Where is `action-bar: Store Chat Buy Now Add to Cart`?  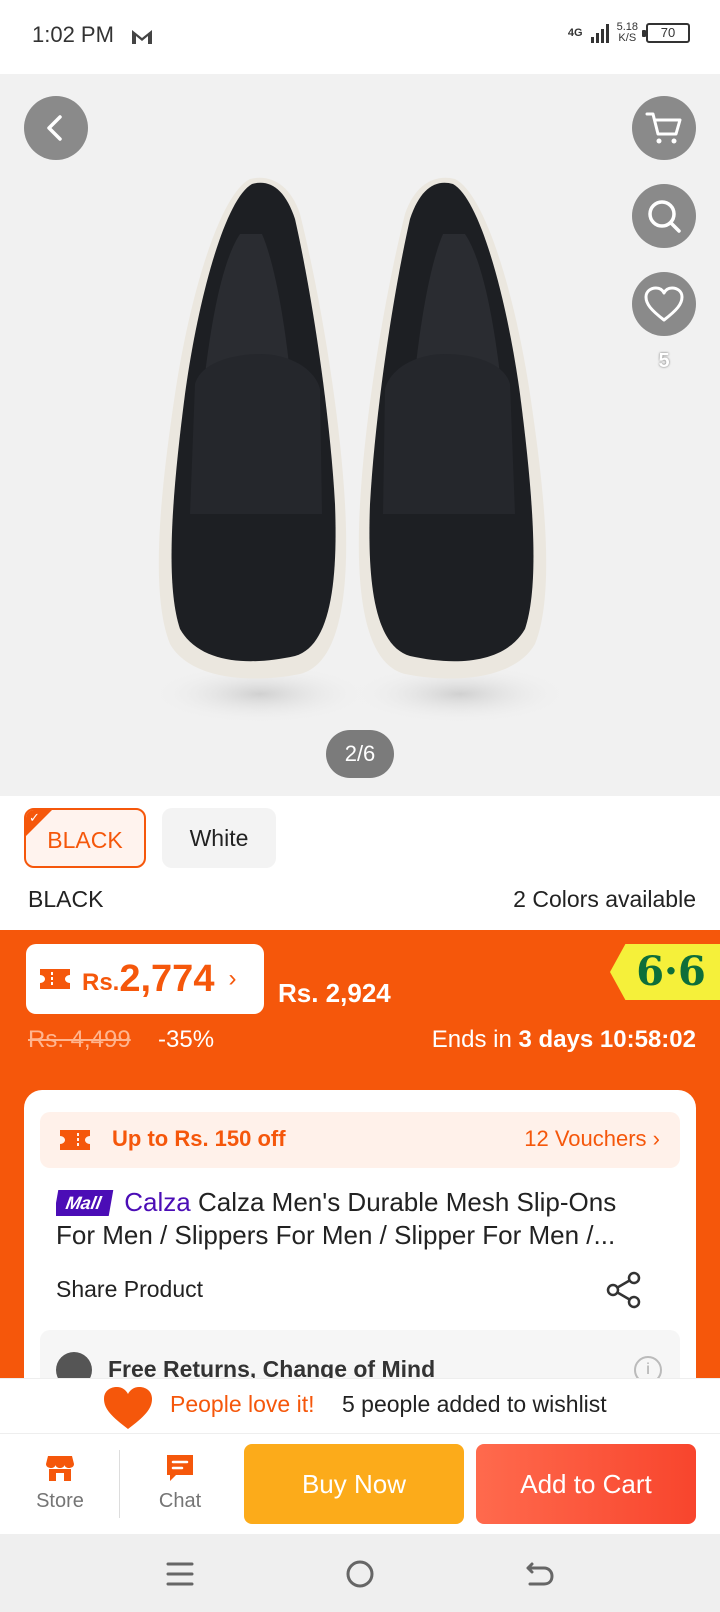 action-bar: Store Chat Buy Now Add to Cart is located at coordinates (360, 1484).